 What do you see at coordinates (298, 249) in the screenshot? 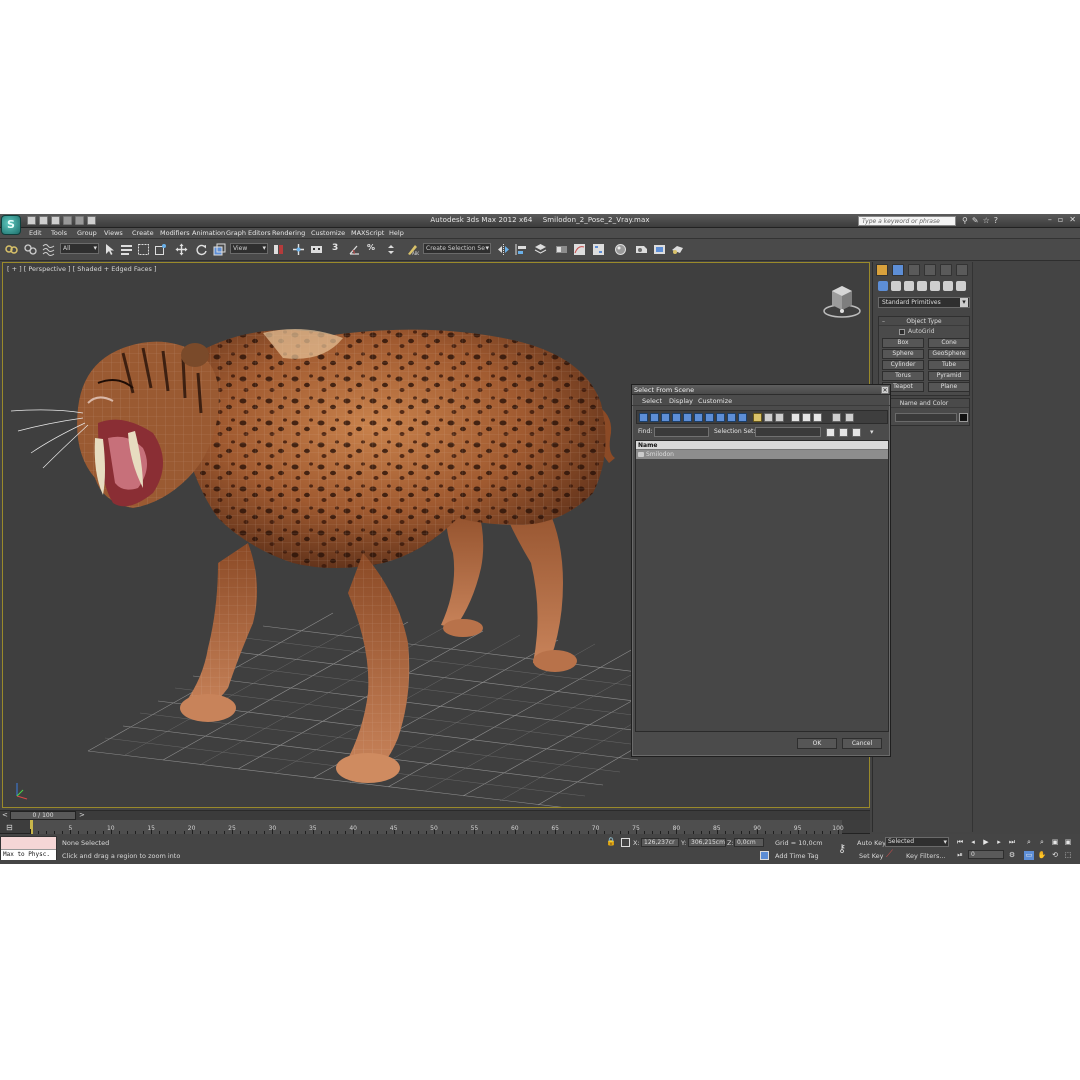
I see `select-and-manipulate-icon` at bounding box center [298, 249].